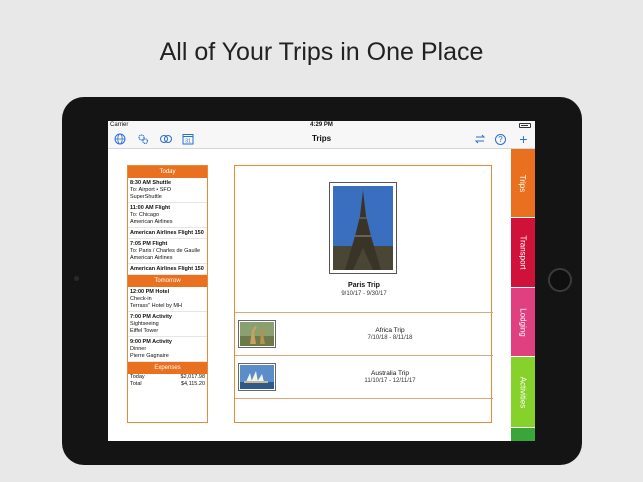  I want to click on tab-lodging: Lodging, so click(523, 322).